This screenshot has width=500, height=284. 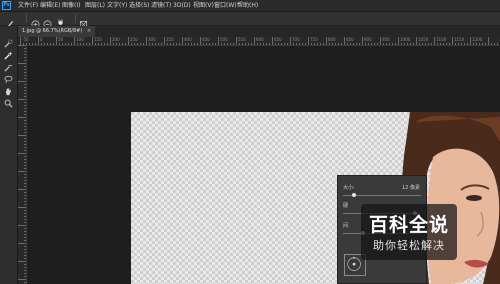 I want to click on close-icon: ×, so click(x=89, y=31).